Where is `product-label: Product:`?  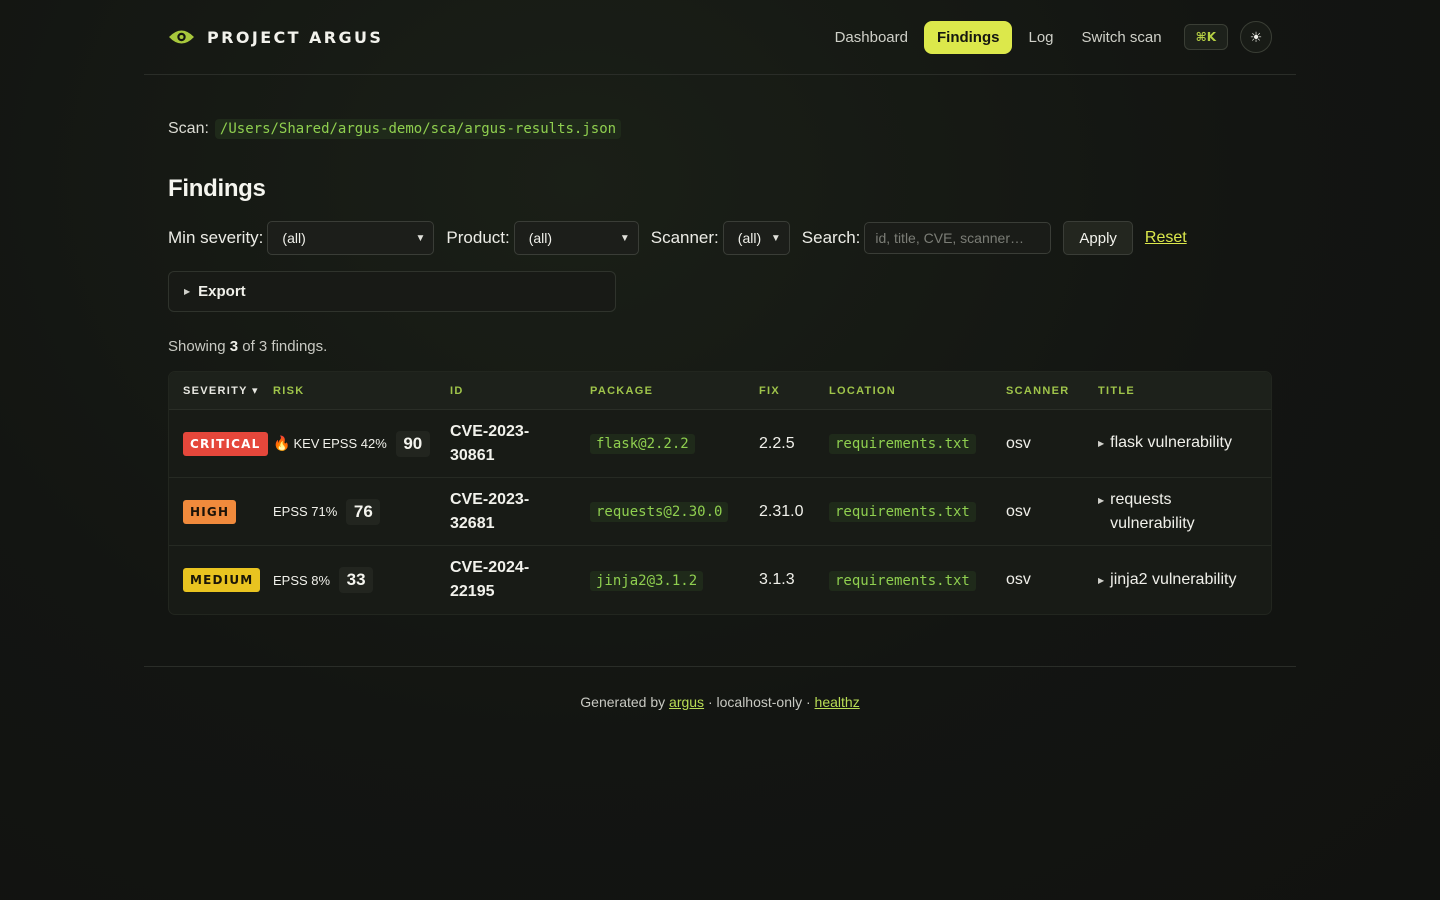
product-label: Product: is located at coordinates (478, 237).